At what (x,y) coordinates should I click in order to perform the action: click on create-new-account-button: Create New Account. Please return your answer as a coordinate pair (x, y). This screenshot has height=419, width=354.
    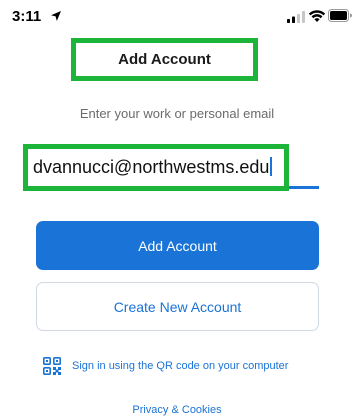
    Looking at the image, I should click on (177, 306).